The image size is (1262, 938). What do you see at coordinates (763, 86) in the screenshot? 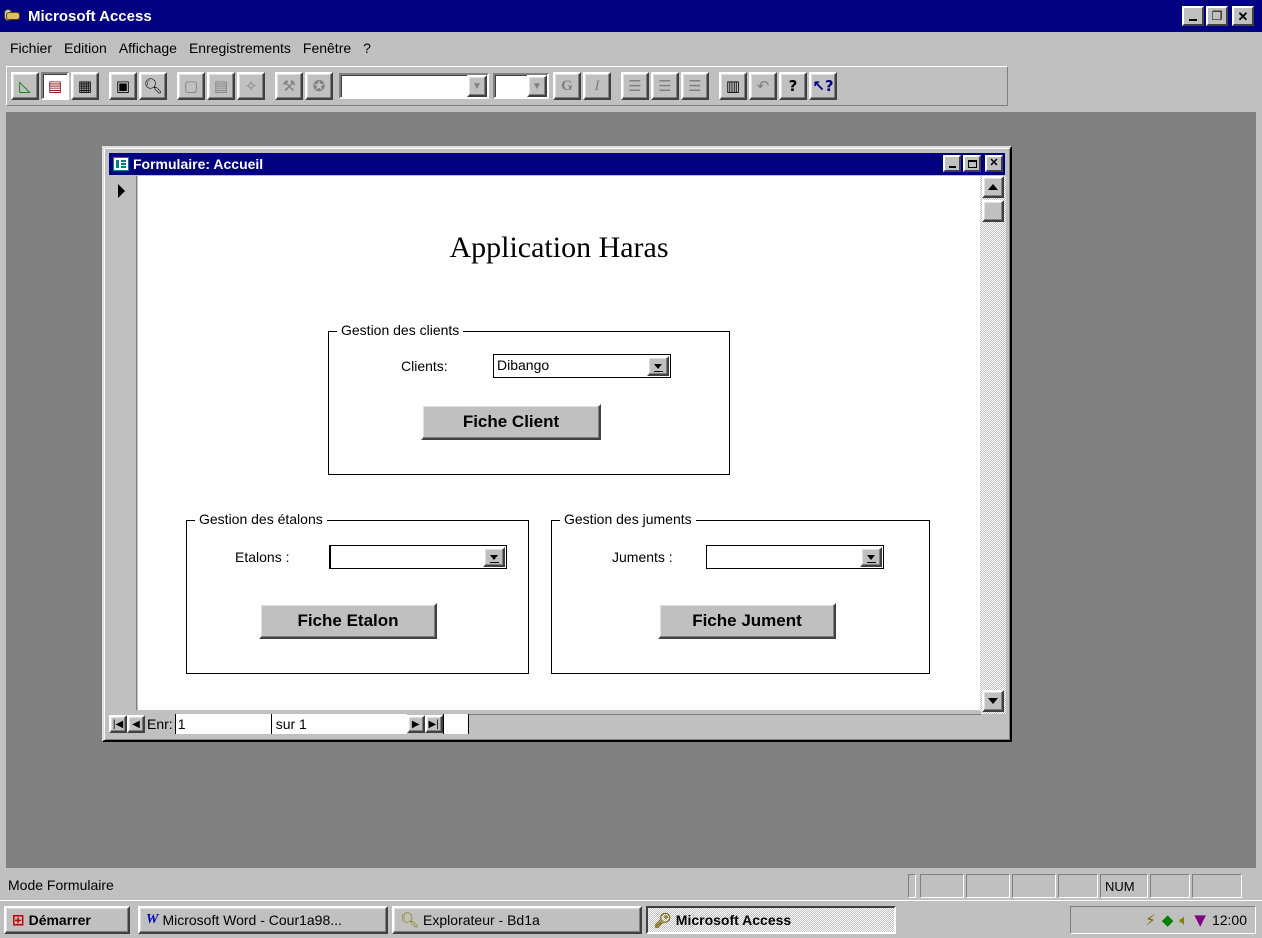
I see `undo-icon: ↶` at bounding box center [763, 86].